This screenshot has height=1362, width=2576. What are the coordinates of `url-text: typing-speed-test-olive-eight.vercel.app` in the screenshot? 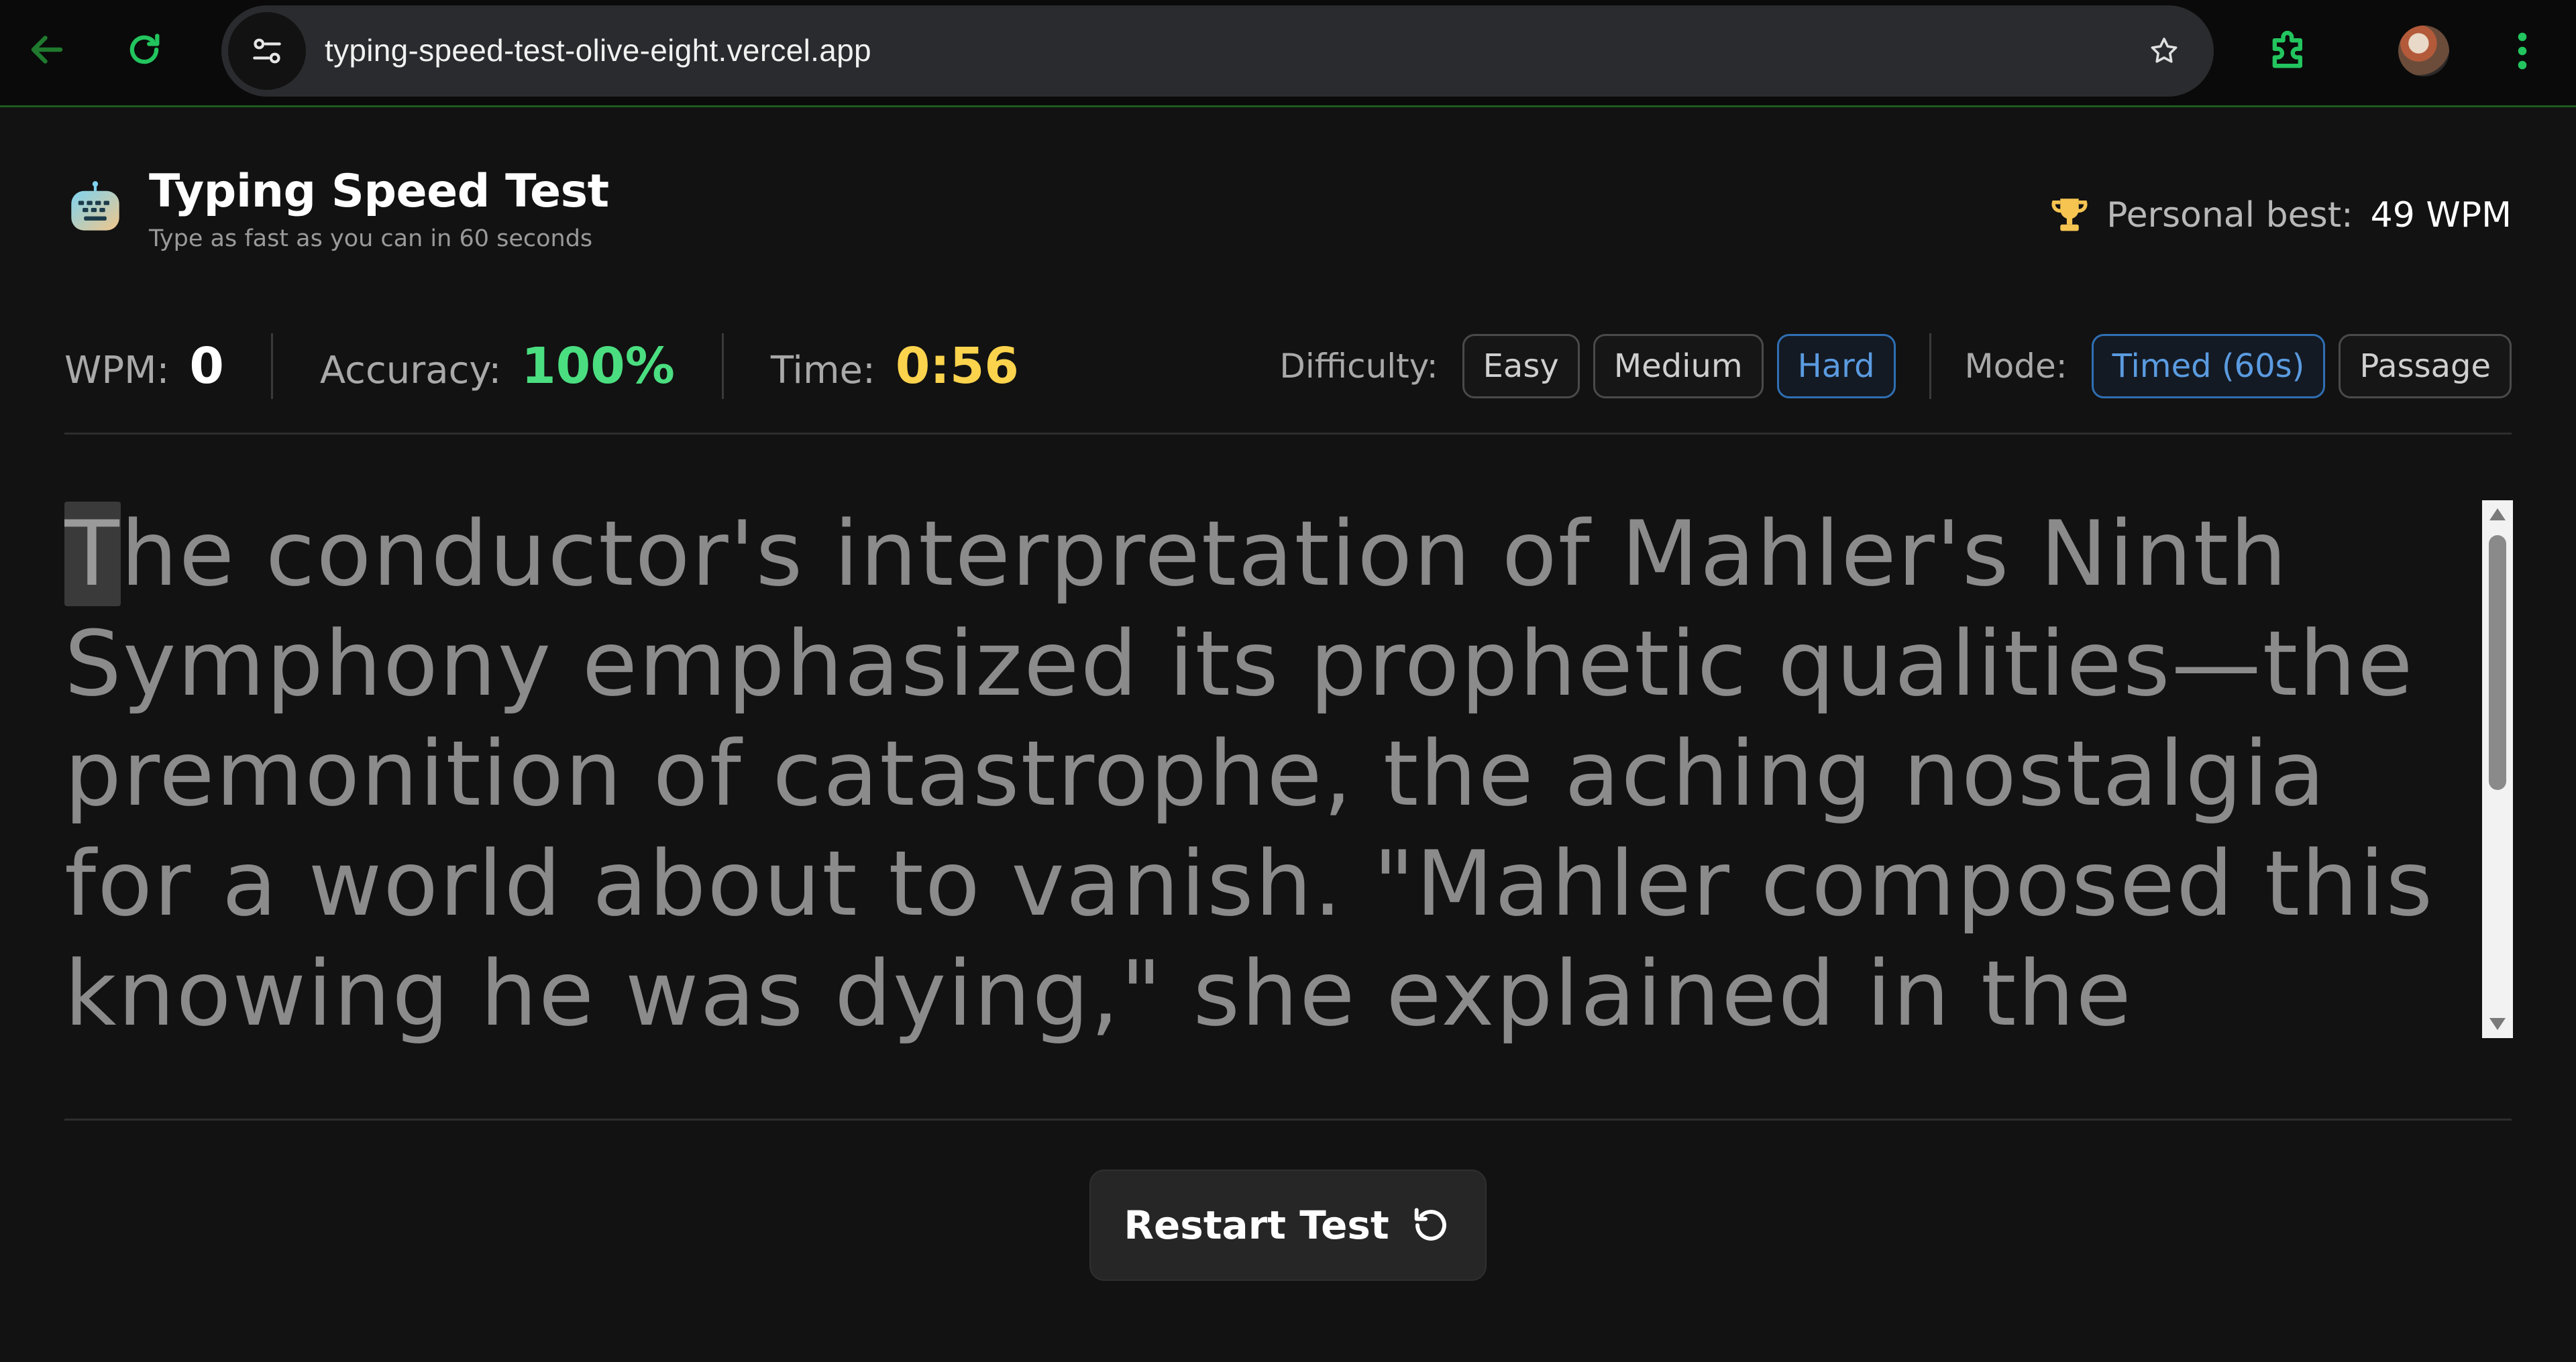 It's located at (598, 50).